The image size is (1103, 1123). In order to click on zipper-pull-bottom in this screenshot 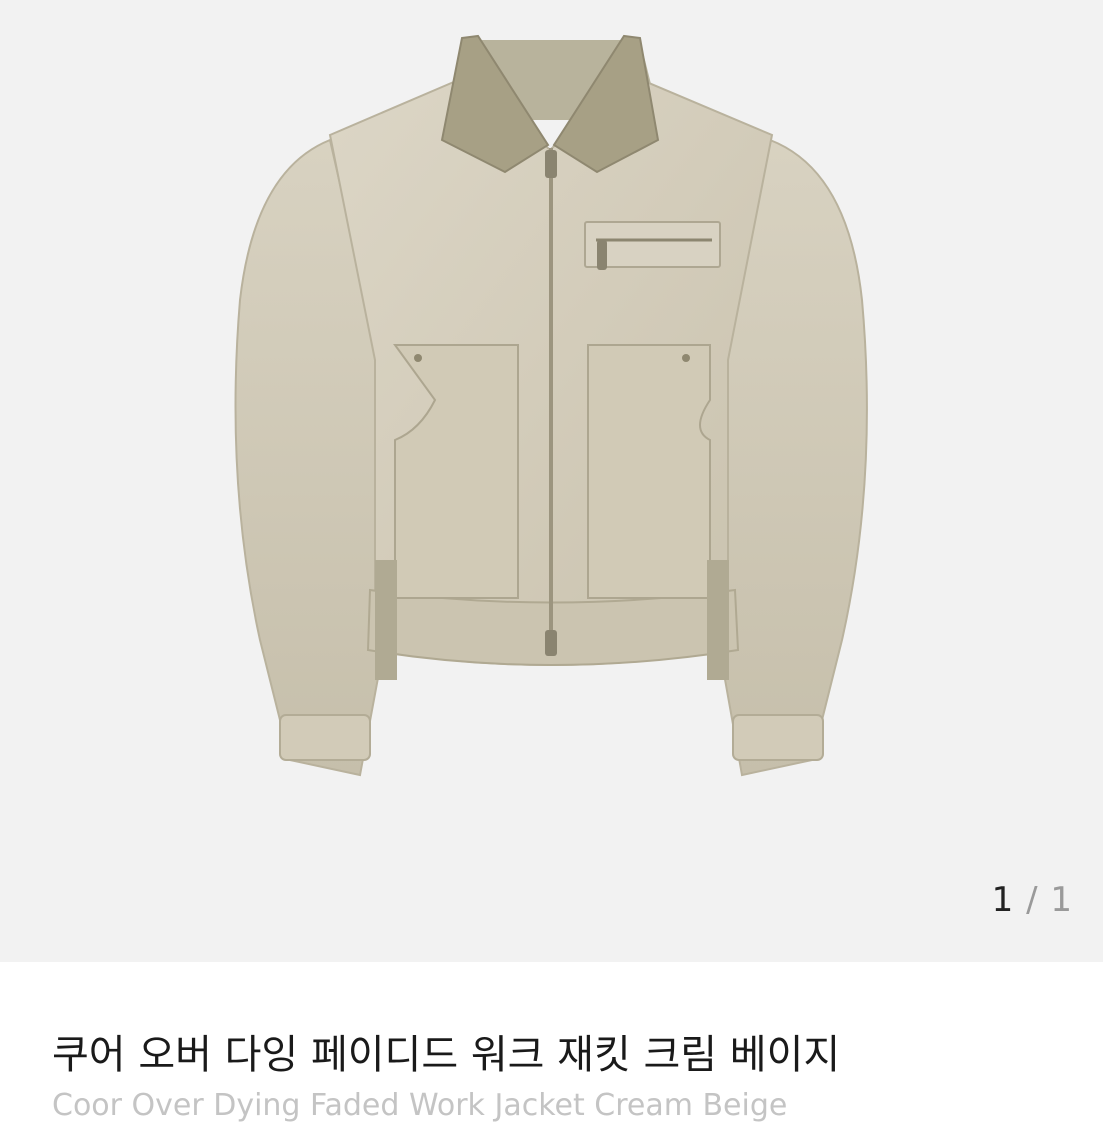, I will do `click(551, 643)`.